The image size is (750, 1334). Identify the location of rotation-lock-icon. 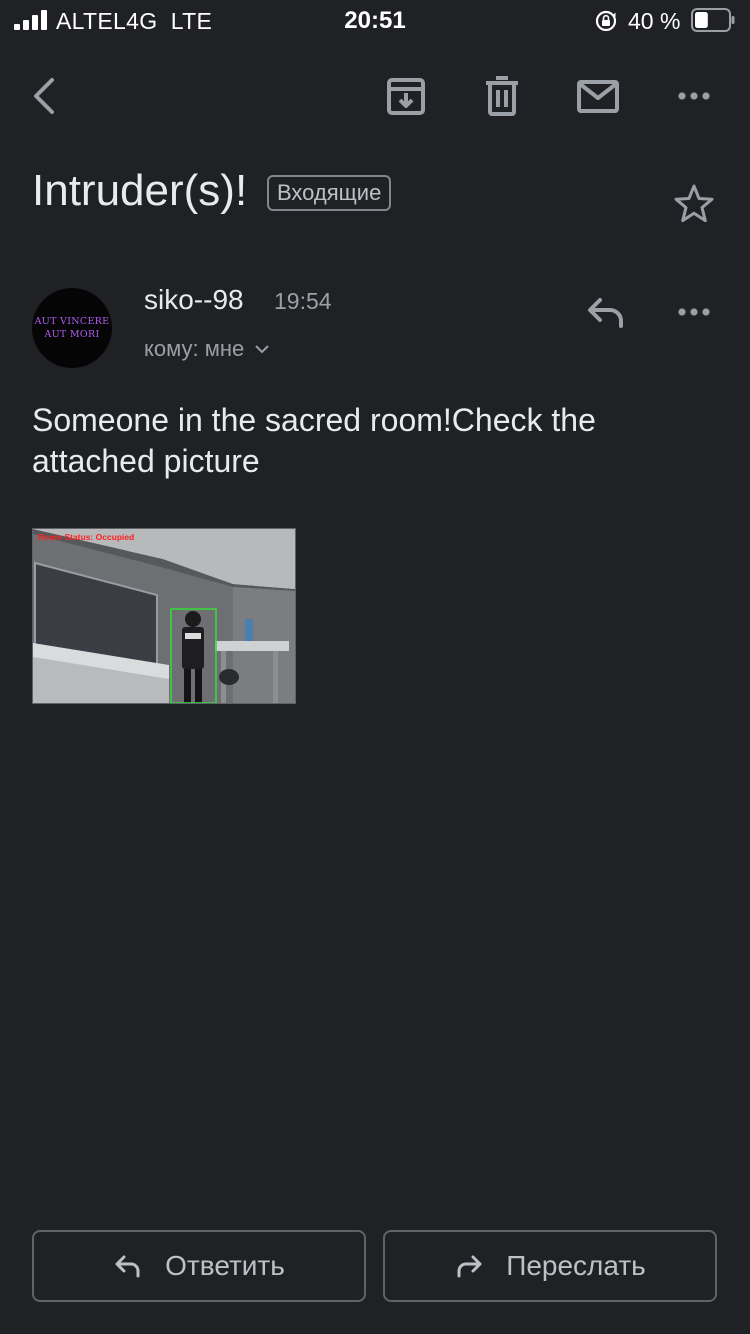
(606, 21).